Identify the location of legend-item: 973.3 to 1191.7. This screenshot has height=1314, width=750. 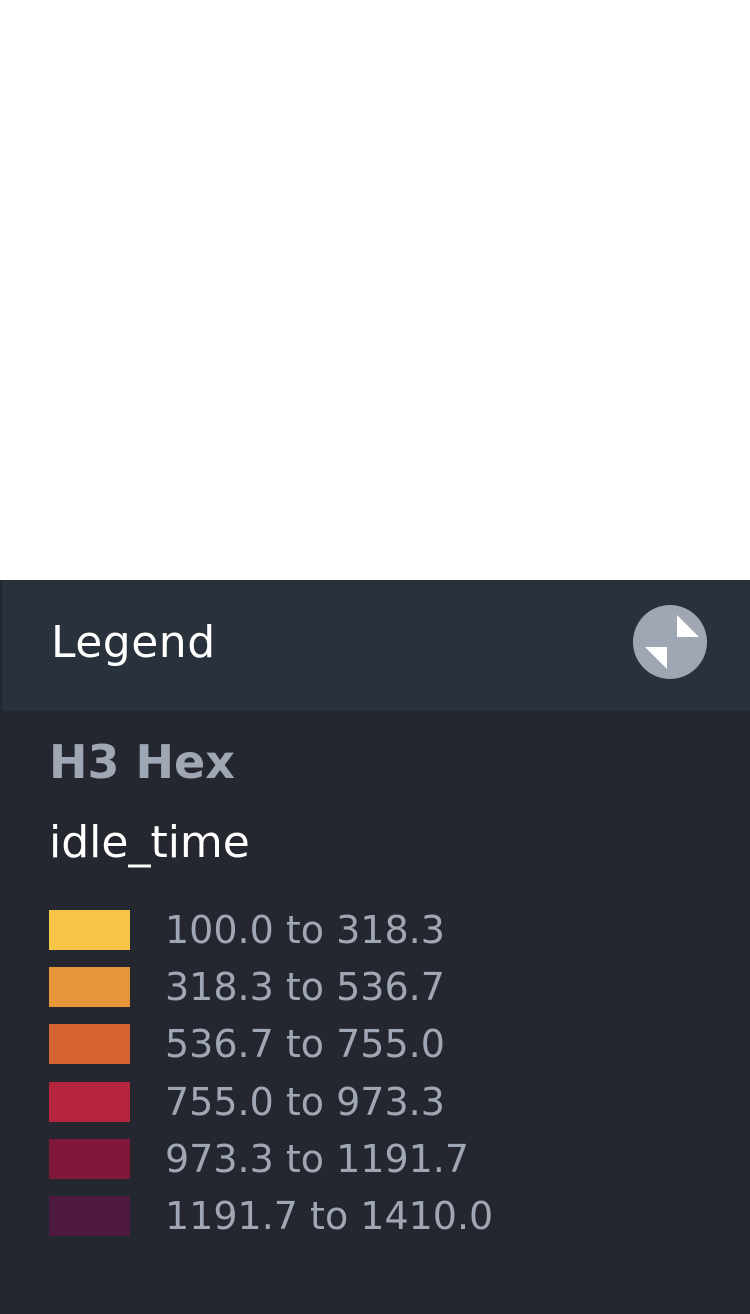
(375, 1163).